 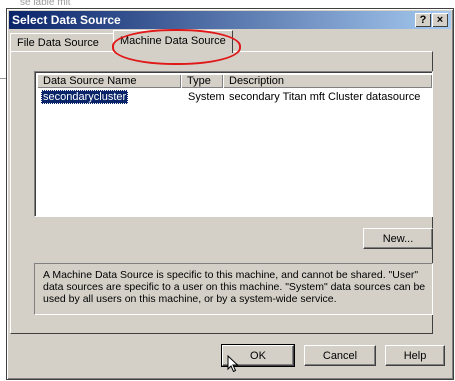 I want to click on column-header-name: Data Source Name, so click(x=109, y=81).